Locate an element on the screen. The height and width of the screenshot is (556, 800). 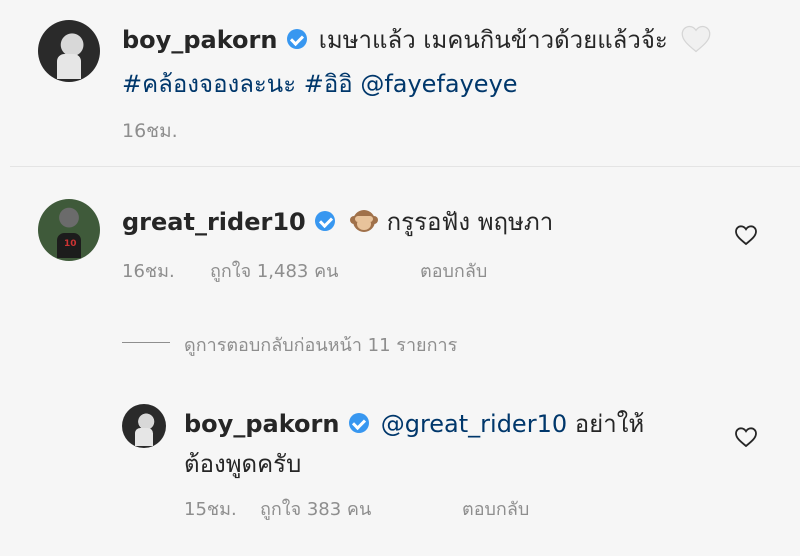
caption-line-2: #คล้องจองละนะ #อิอิ @fayefayeye is located at coordinates (320, 83).